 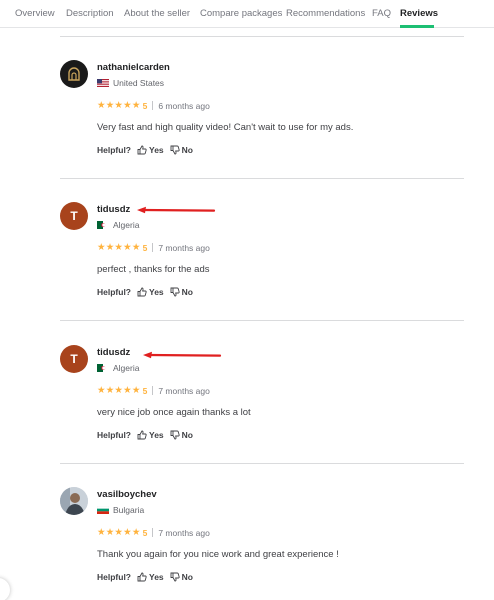 I want to click on tab-reviews: Reviews, so click(x=419, y=13).